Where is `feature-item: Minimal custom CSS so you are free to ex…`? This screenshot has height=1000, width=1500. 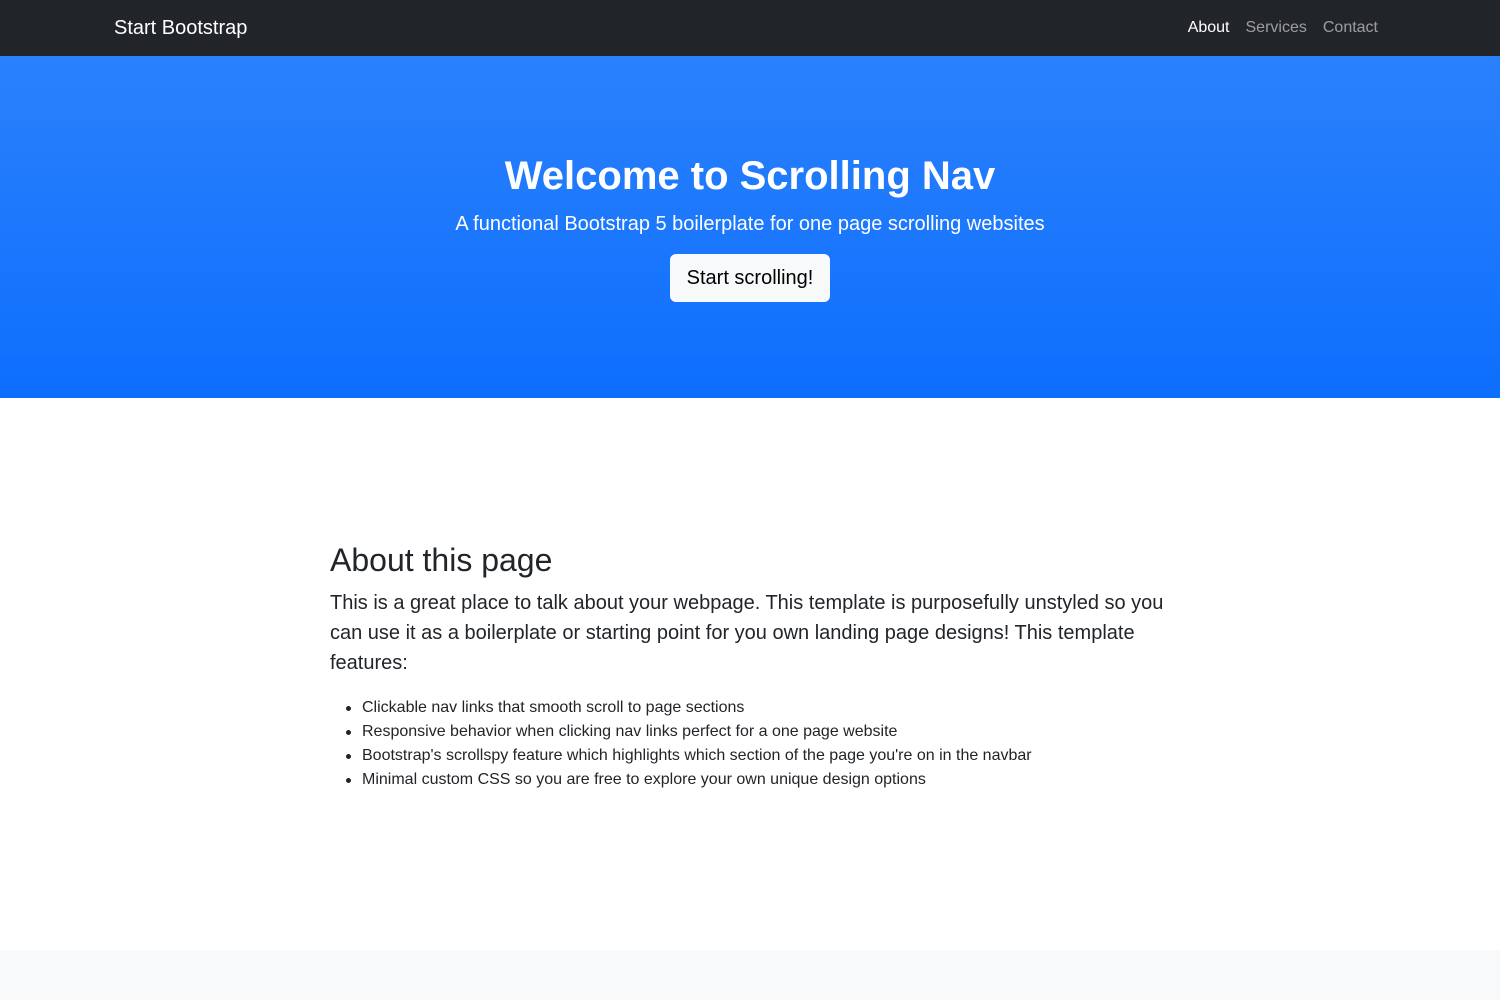
feature-item: Minimal custom CSS so you are free to ex… is located at coordinates (758, 780).